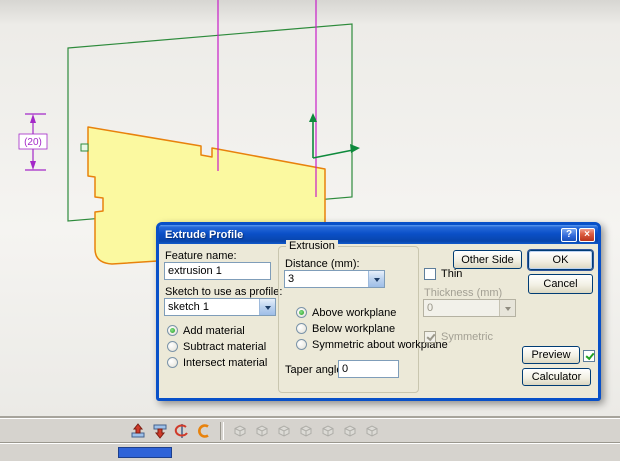 The height and width of the screenshot is (461, 620). Describe the element at coordinates (204, 431) in the screenshot. I see `sweep-icon` at that location.